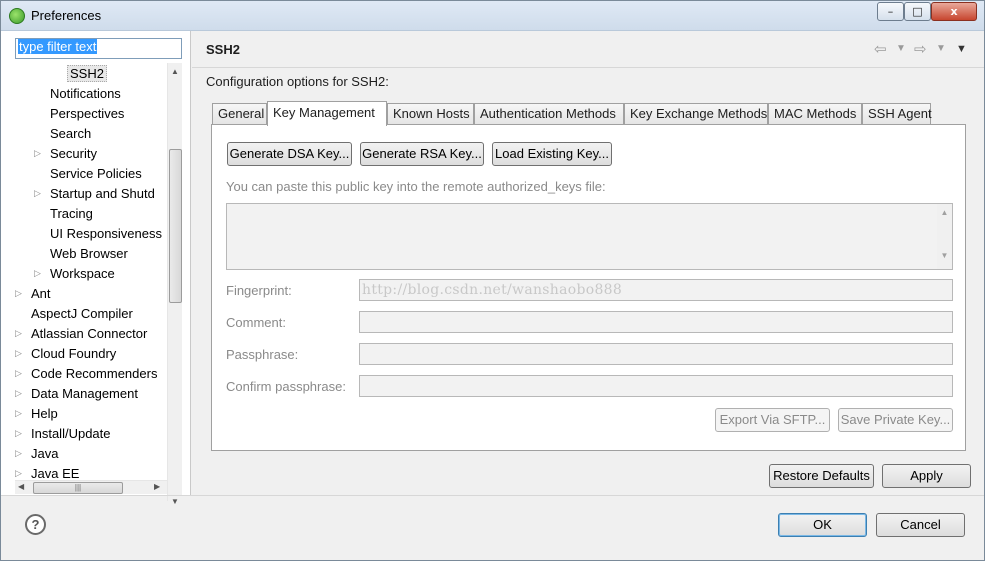 The width and height of the screenshot is (985, 561). I want to click on tree-item: Web Browser, so click(81, 253).